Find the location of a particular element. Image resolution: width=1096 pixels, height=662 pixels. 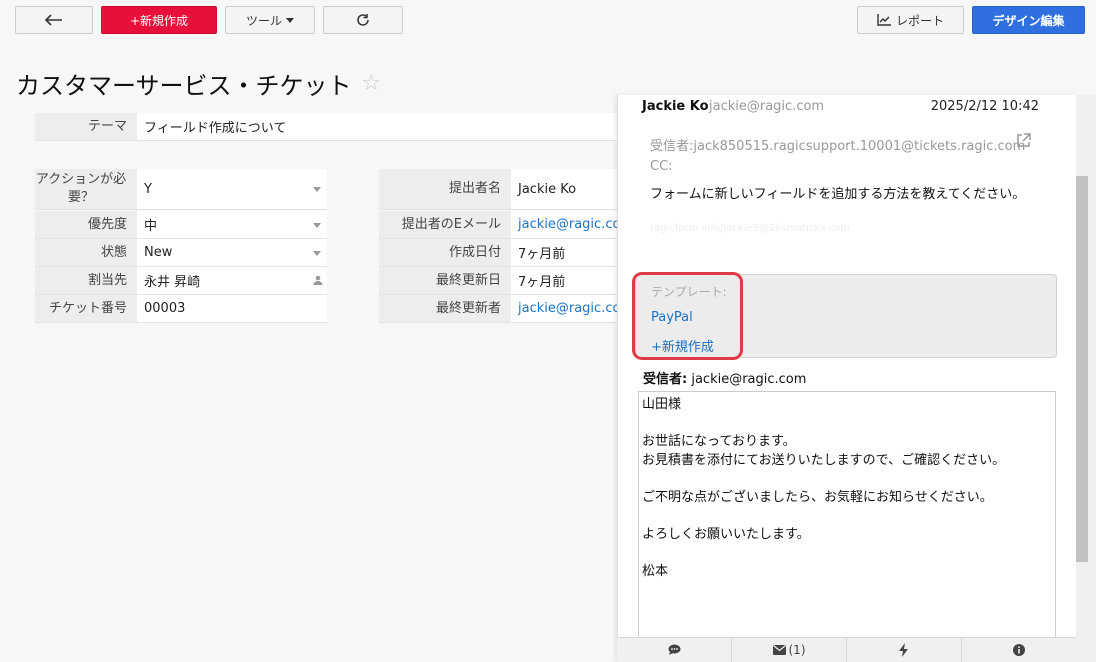

theme-value: フィールド作成について is located at coordinates (381, 126).